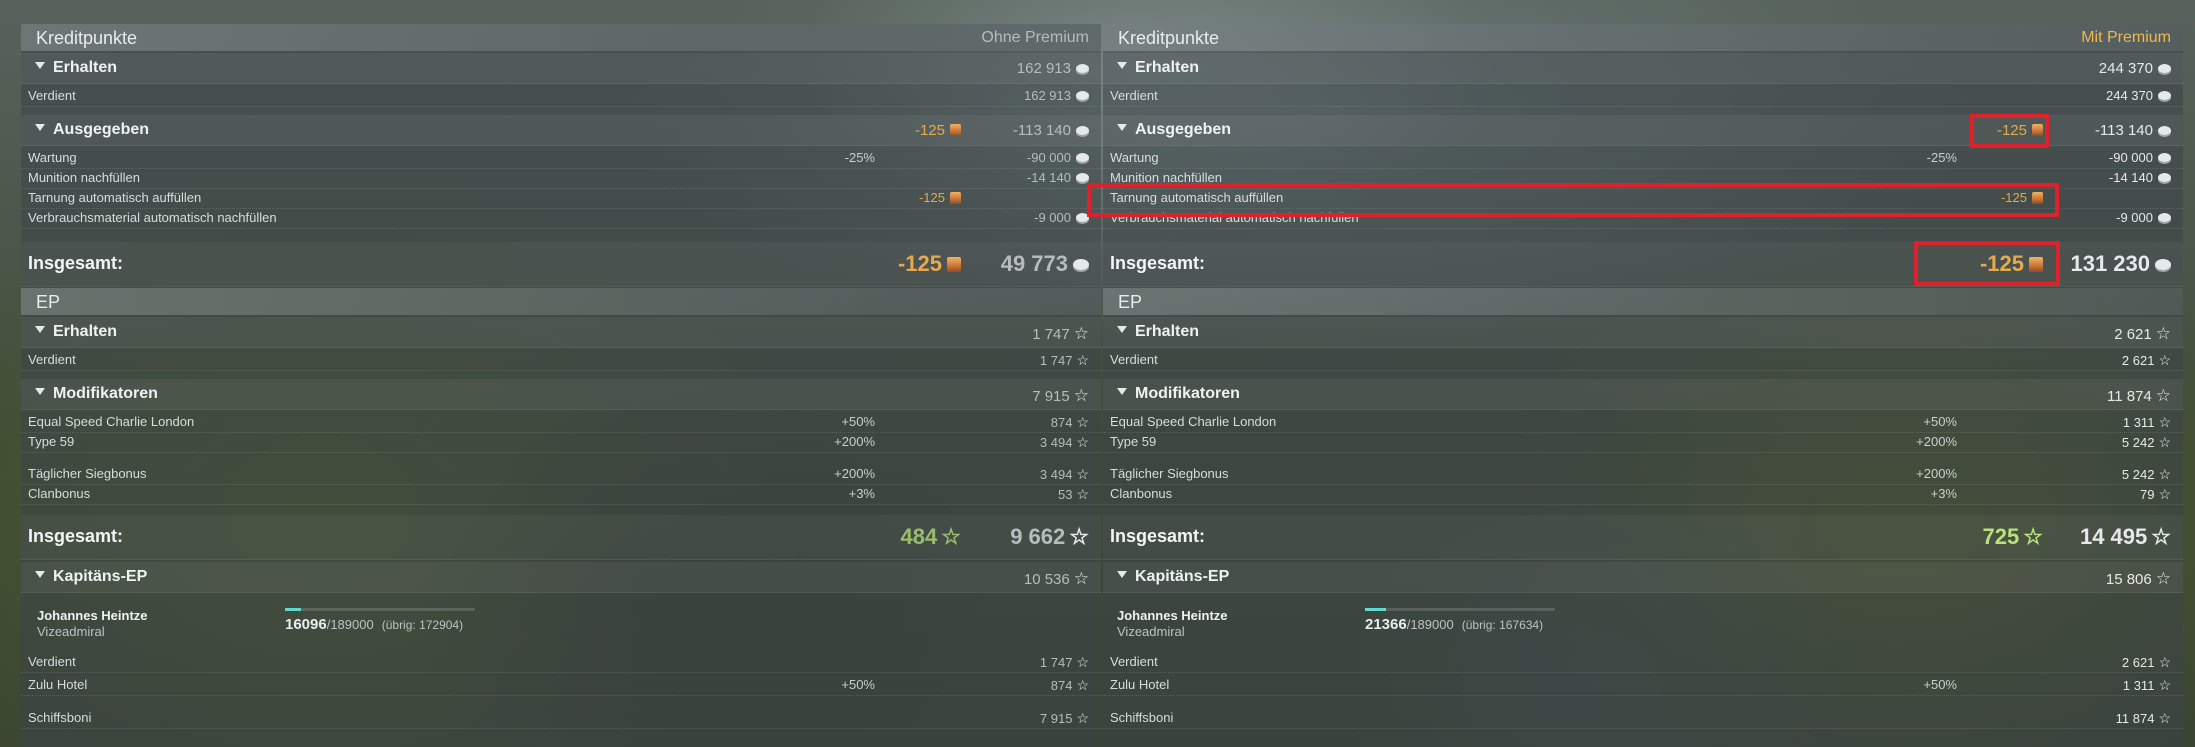  Describe the element at coordinates (561, 537) in the screenshot. I see `ep-total-row: Insgesamt: 484 ☆ 9 662 ☆` at that location.